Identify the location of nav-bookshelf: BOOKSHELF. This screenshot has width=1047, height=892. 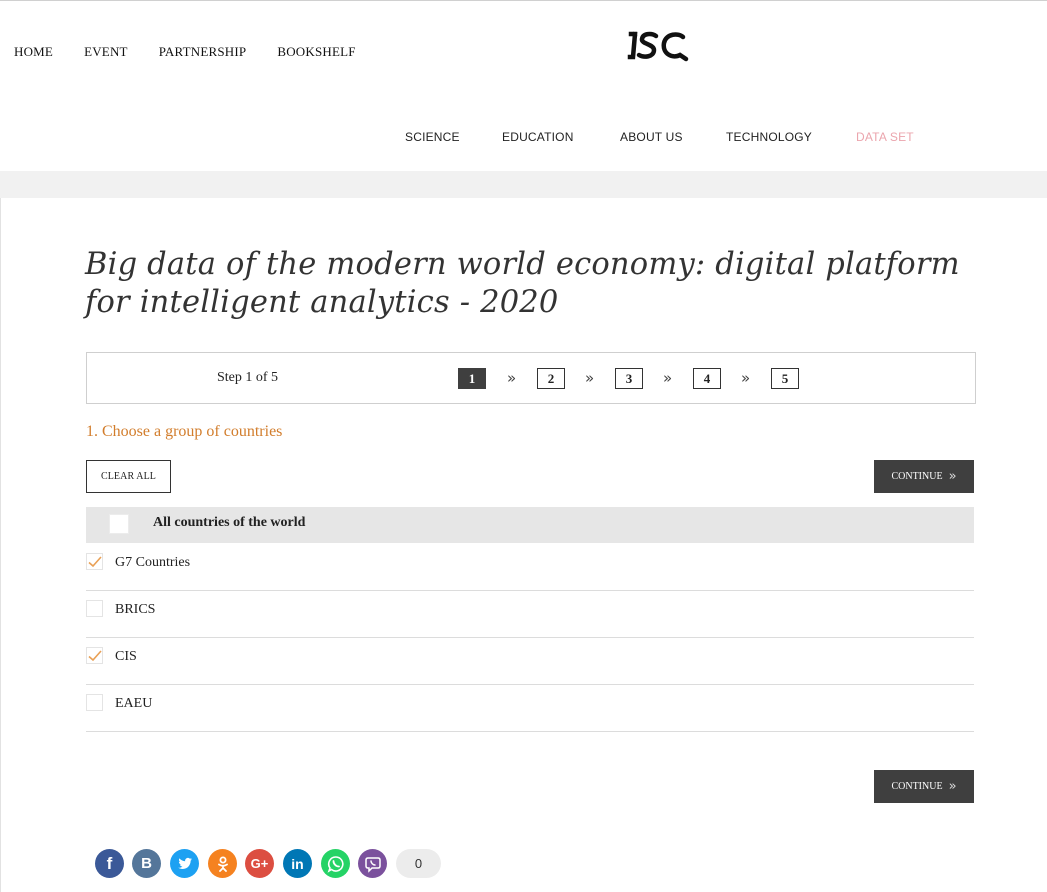
(316, 52).